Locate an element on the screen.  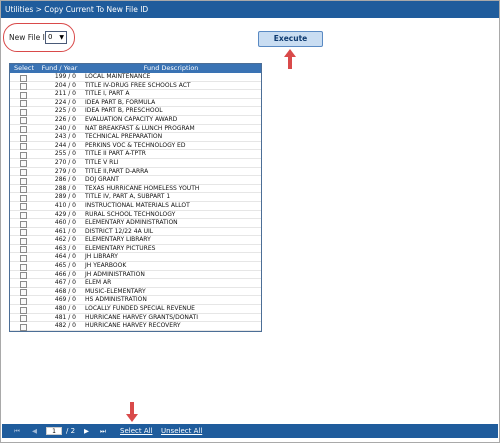
fund-year-cell: 461 / 0 is located at coordinates (65, 231).